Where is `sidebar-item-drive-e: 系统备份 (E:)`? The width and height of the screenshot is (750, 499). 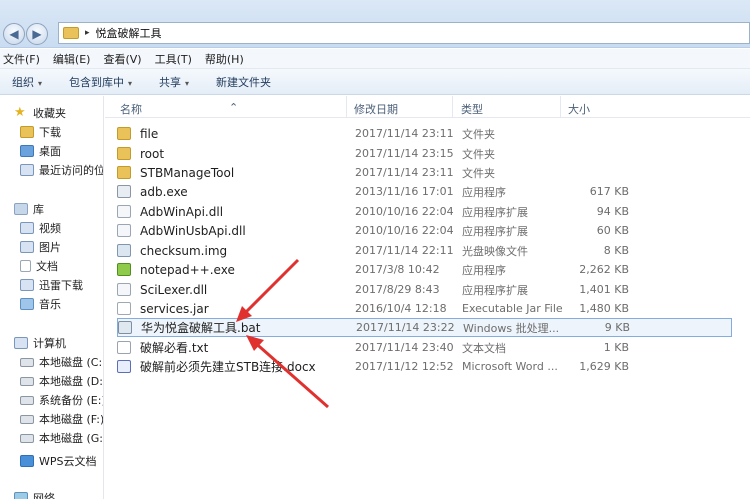
sidebar-item-drive-e: 系统备份 (E:) is located at coordinates (62, 400).